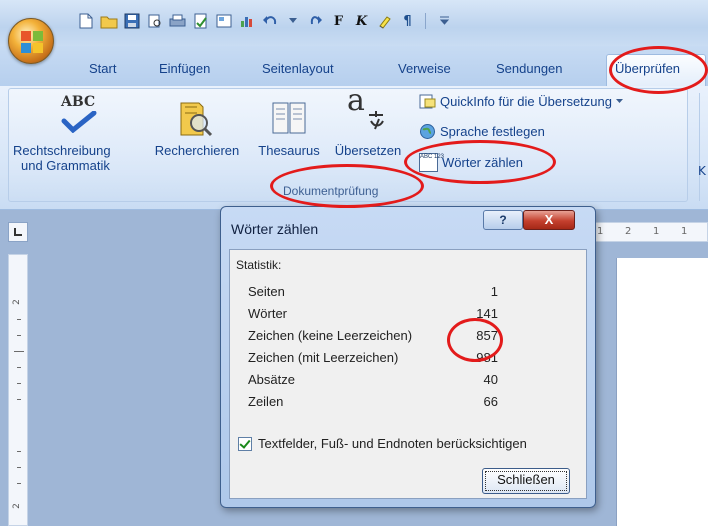 This screenshot has height=526, width=708. What do you see at coordinates (492, 131) in the screenshot?
I see `set-language-label: Sprache festlegen` at bounding box center [492, 131].